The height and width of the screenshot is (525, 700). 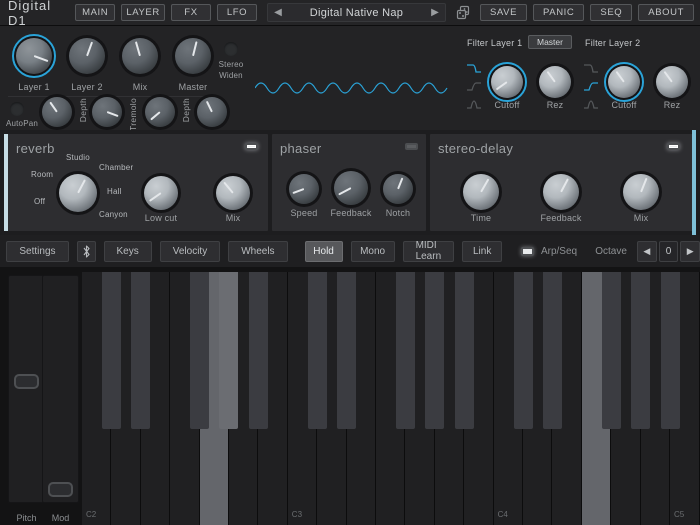 What do you see at coordinates (559, 12) in the screenshot?
I see `panic-button: PANIC` at bounding box center [559, 12].